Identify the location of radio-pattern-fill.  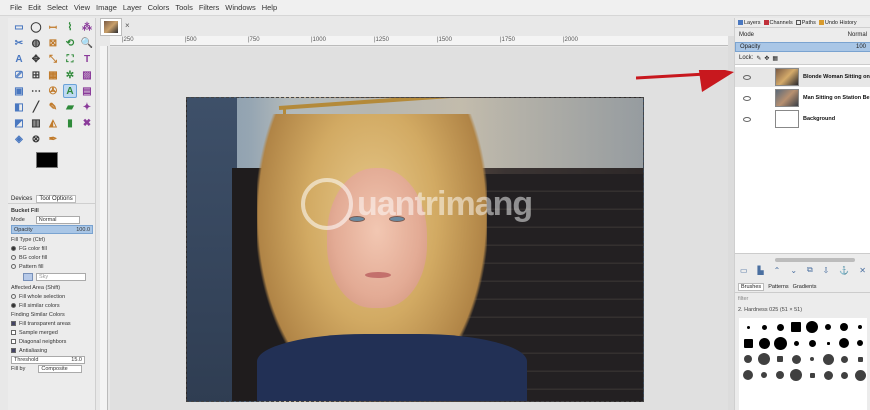
(13, 266).